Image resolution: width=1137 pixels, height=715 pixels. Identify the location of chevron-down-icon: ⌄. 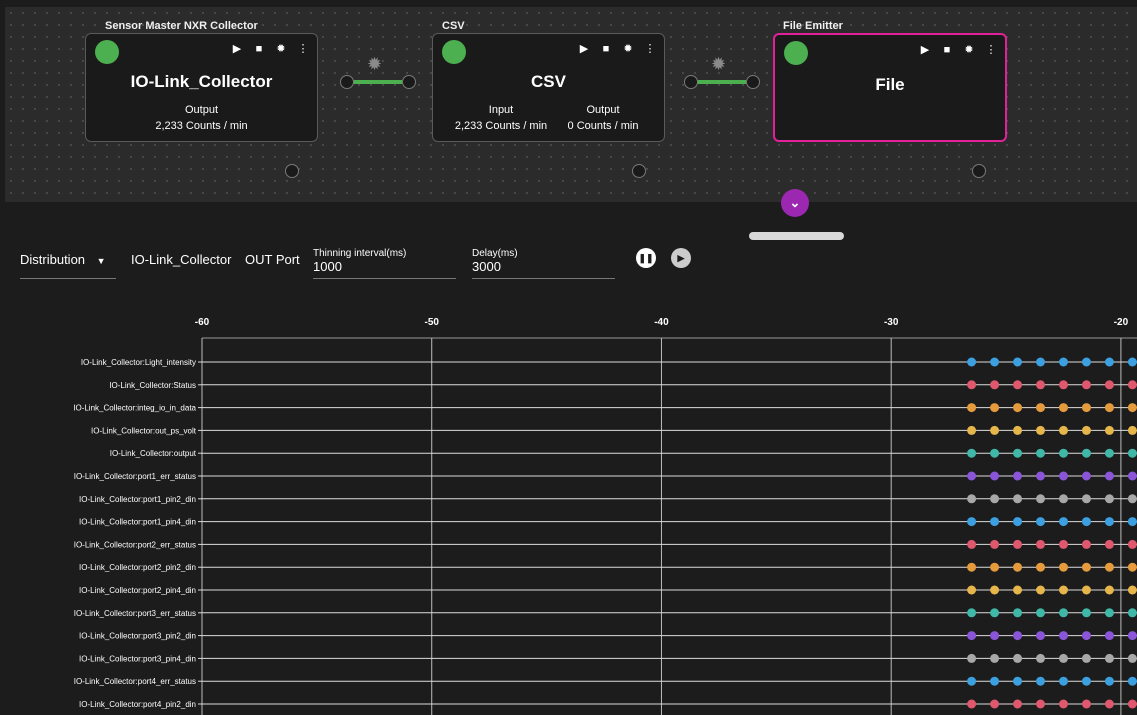
(795, 203).